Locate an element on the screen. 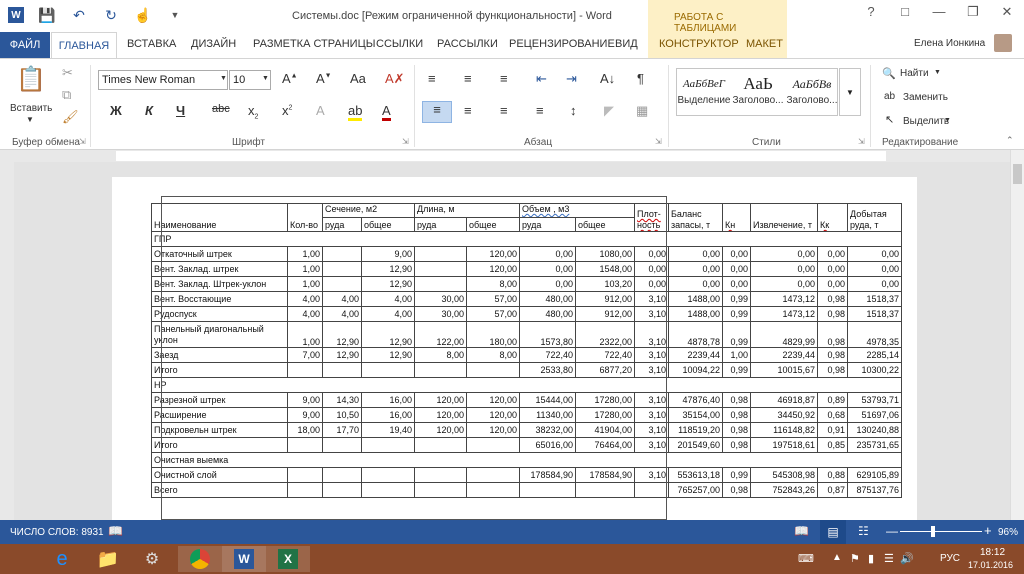  subheader-cell: общее is located at coordinates (493, 224).